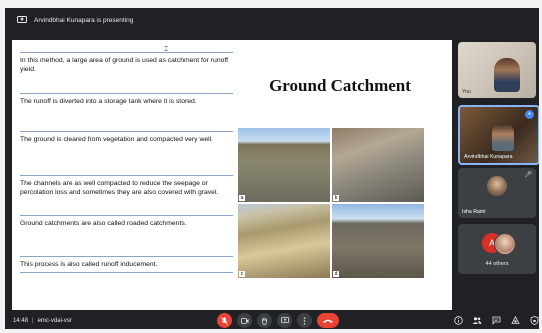 This screenshot has height=333, width=542. I want to click on people-button, so click(477, 320).